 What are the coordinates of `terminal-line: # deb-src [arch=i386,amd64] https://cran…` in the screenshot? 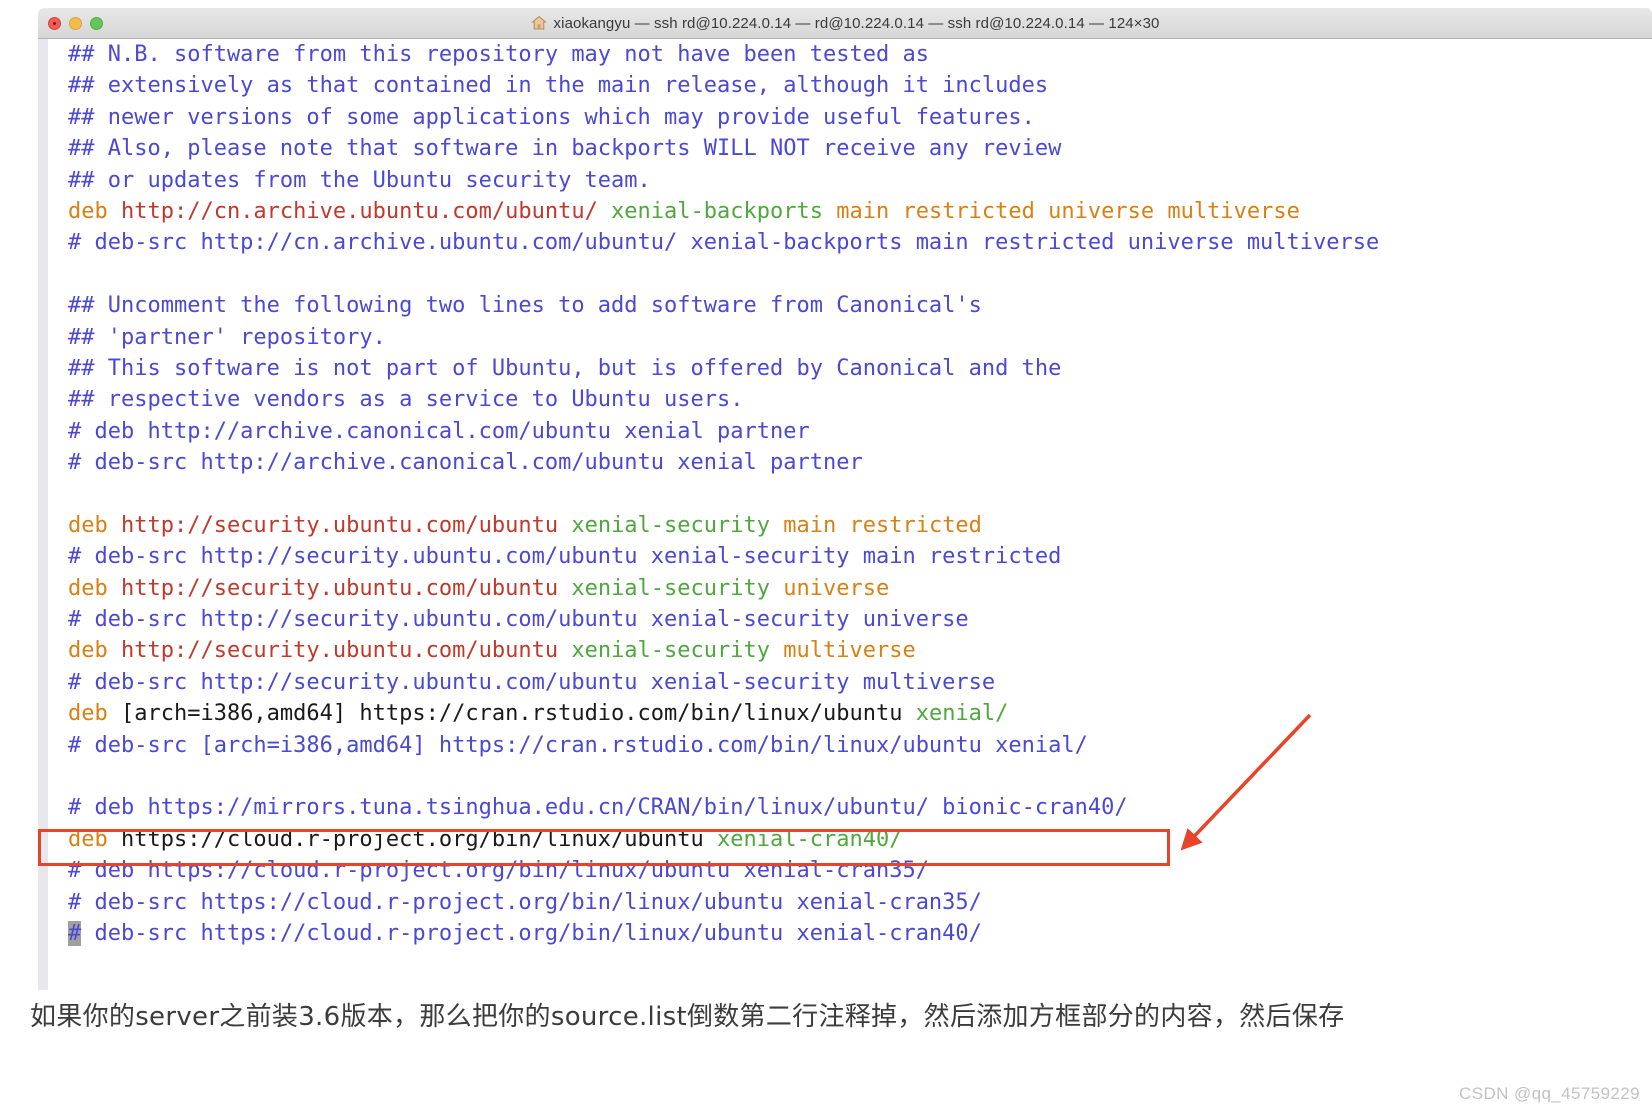 It's located at (850, 745).